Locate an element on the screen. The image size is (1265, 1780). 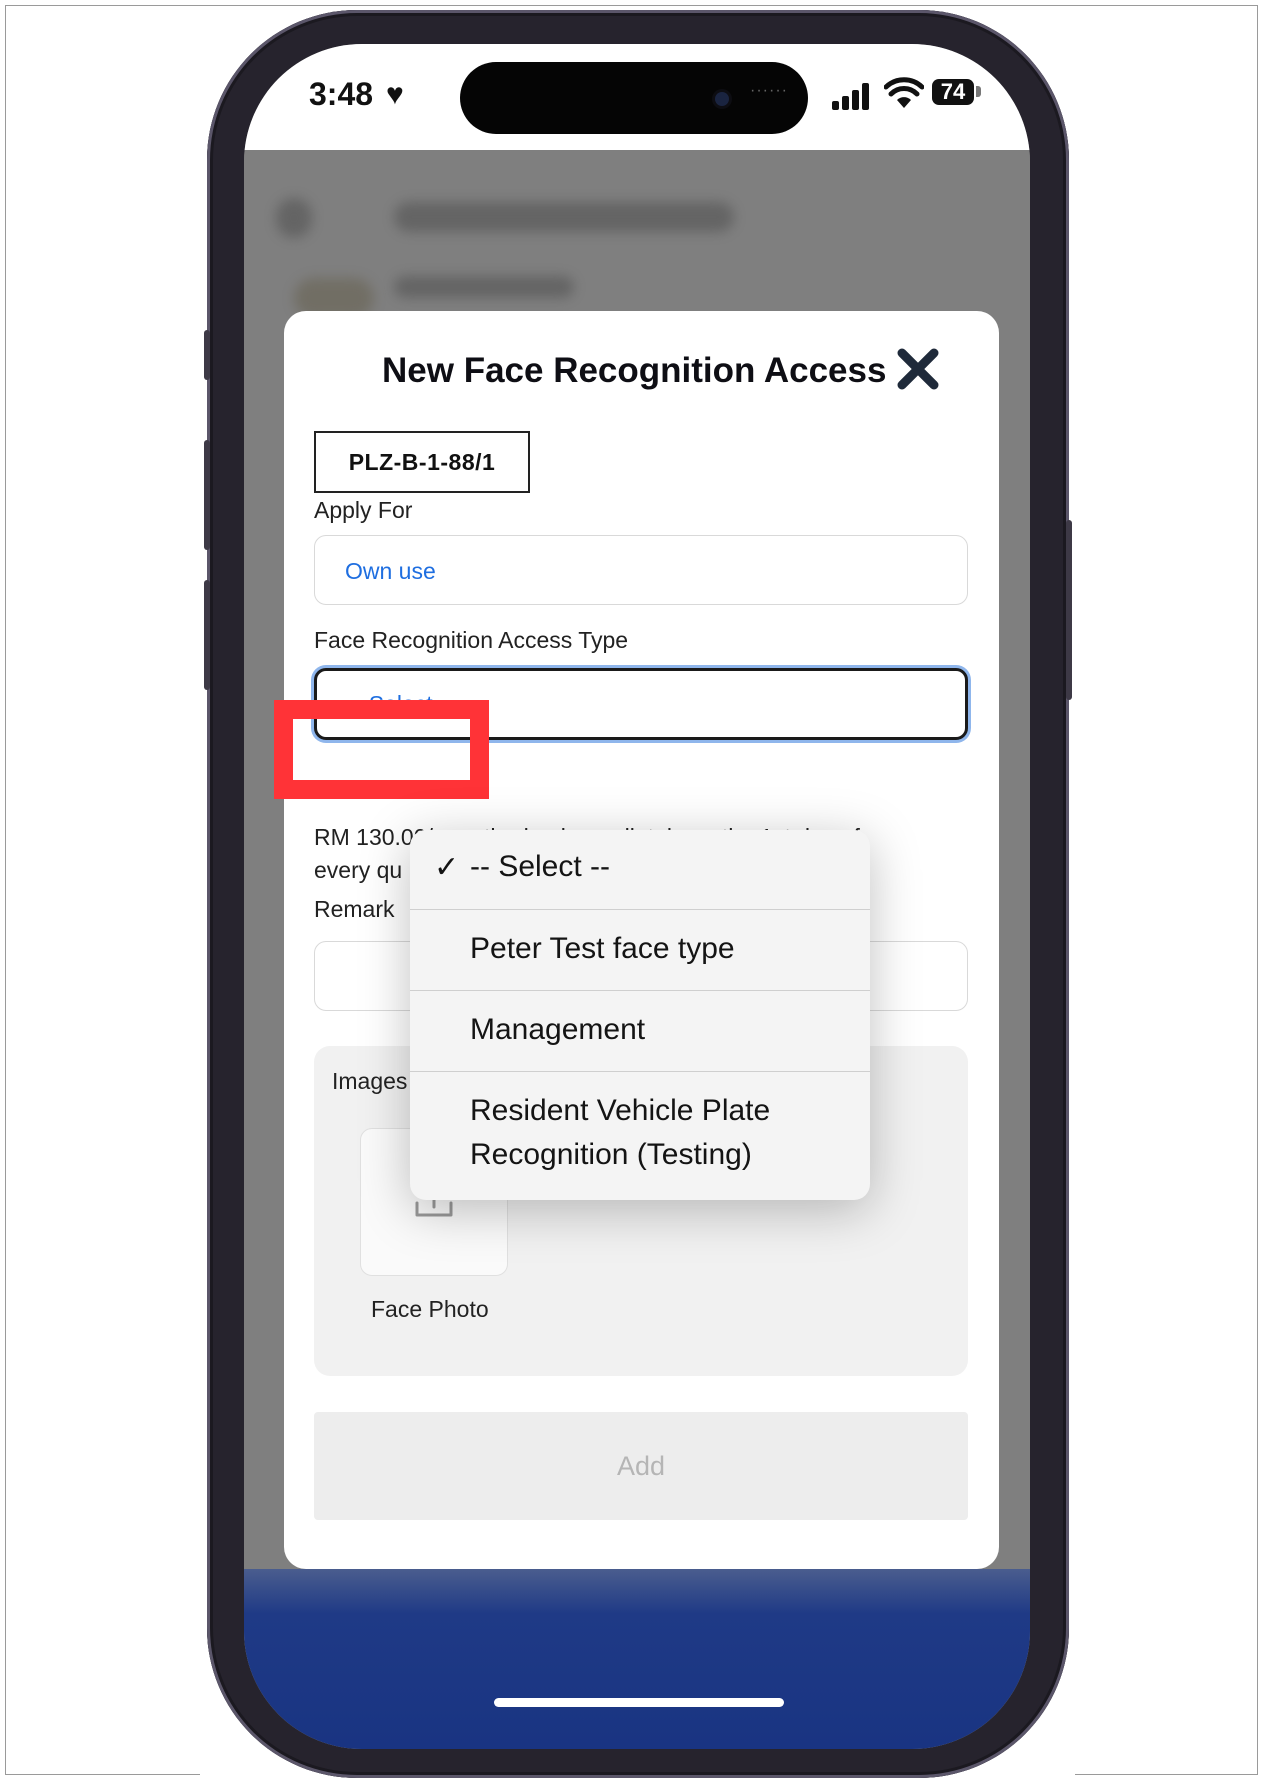
dropdown-option-label: Management is located at coordinates (558, 1029).